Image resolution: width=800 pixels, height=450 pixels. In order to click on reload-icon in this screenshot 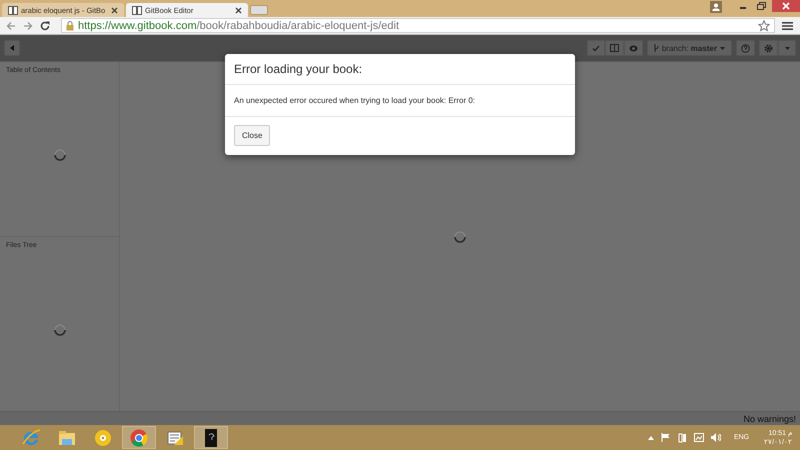, I will do `click(45, 25)`.